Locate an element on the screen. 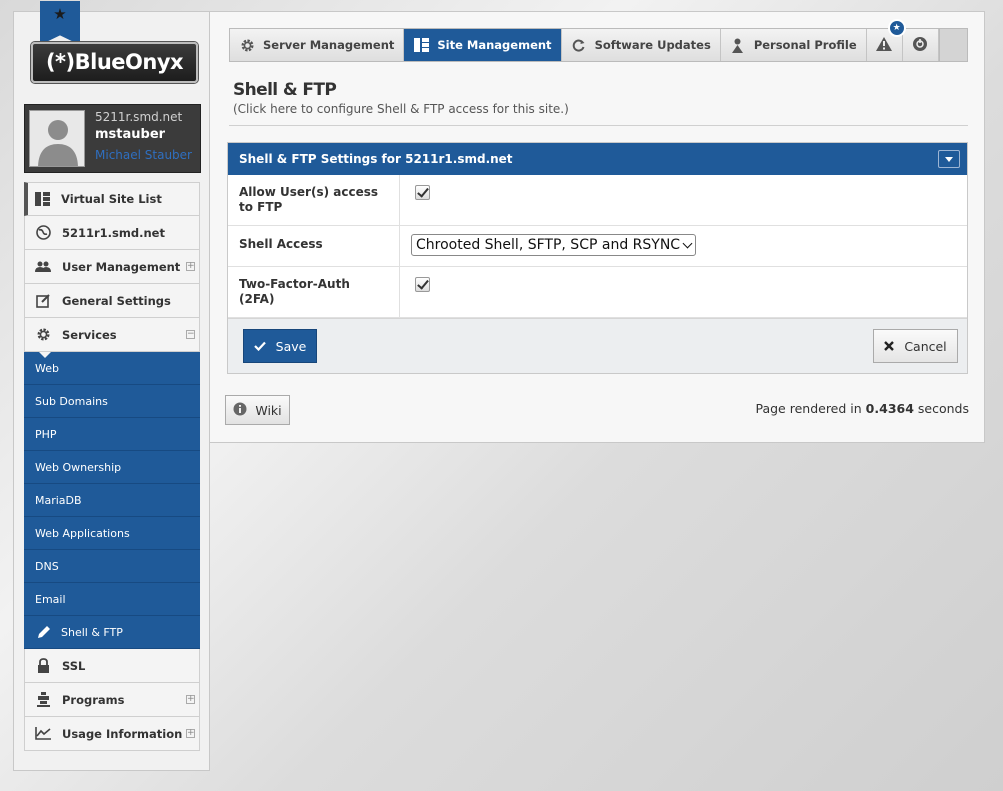  programs-icon is located at coordinates (43, 700).